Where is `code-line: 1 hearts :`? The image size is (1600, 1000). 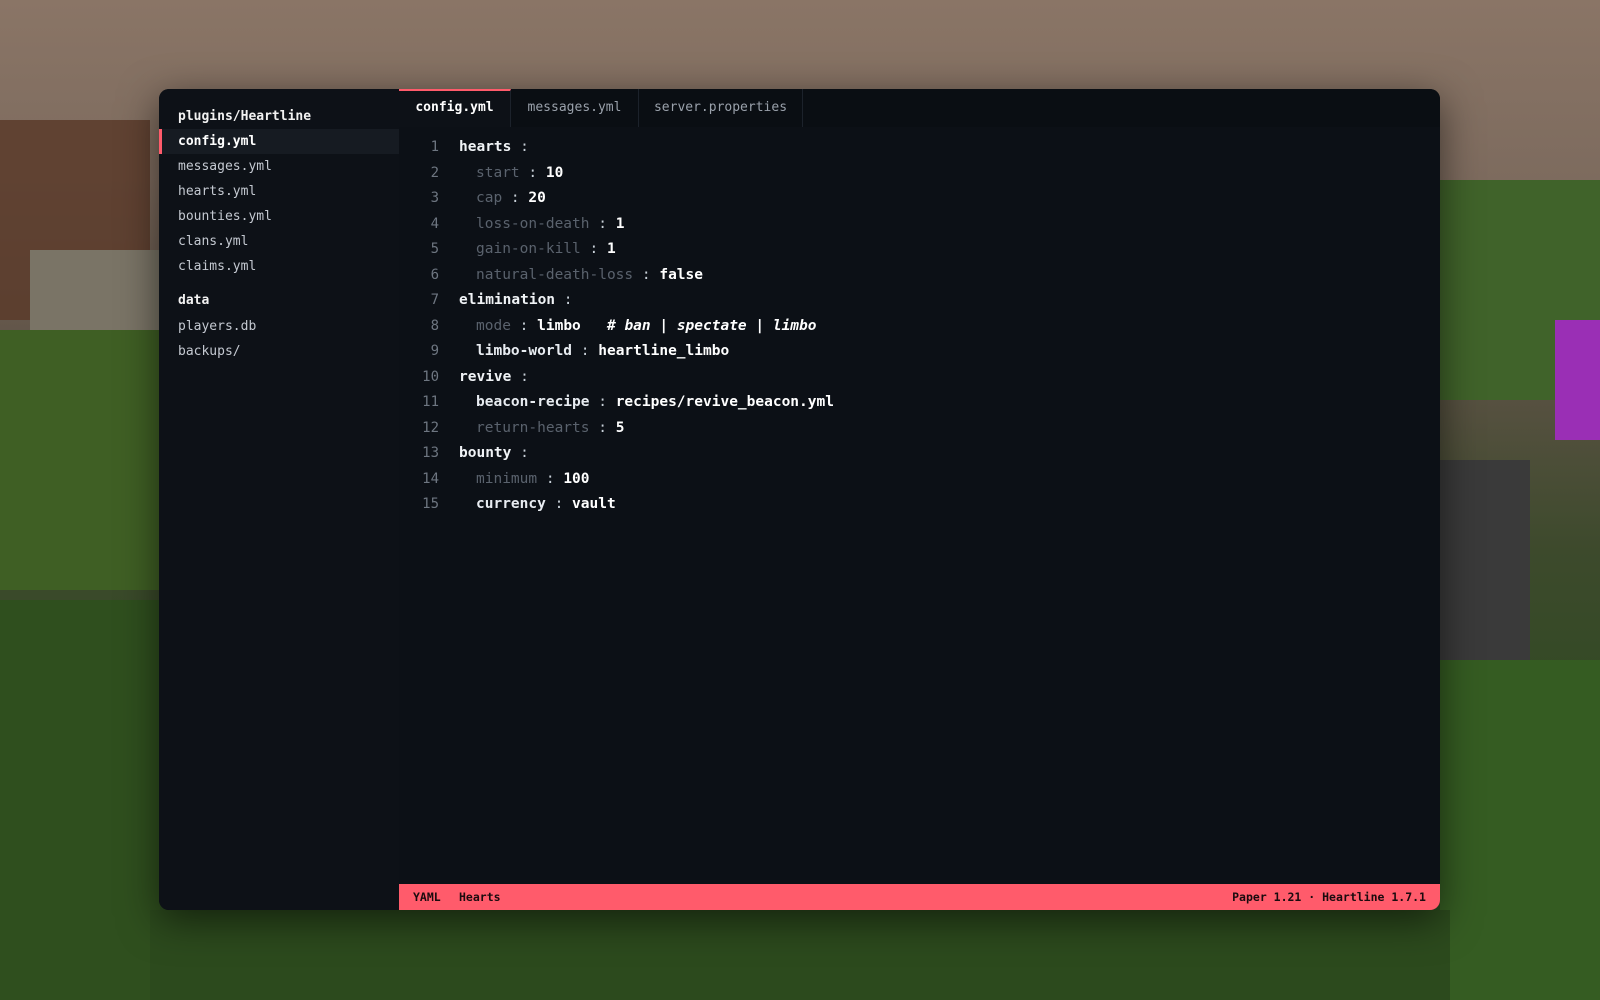 code-line: 1 hearts : is located at coordinates (919, 147).